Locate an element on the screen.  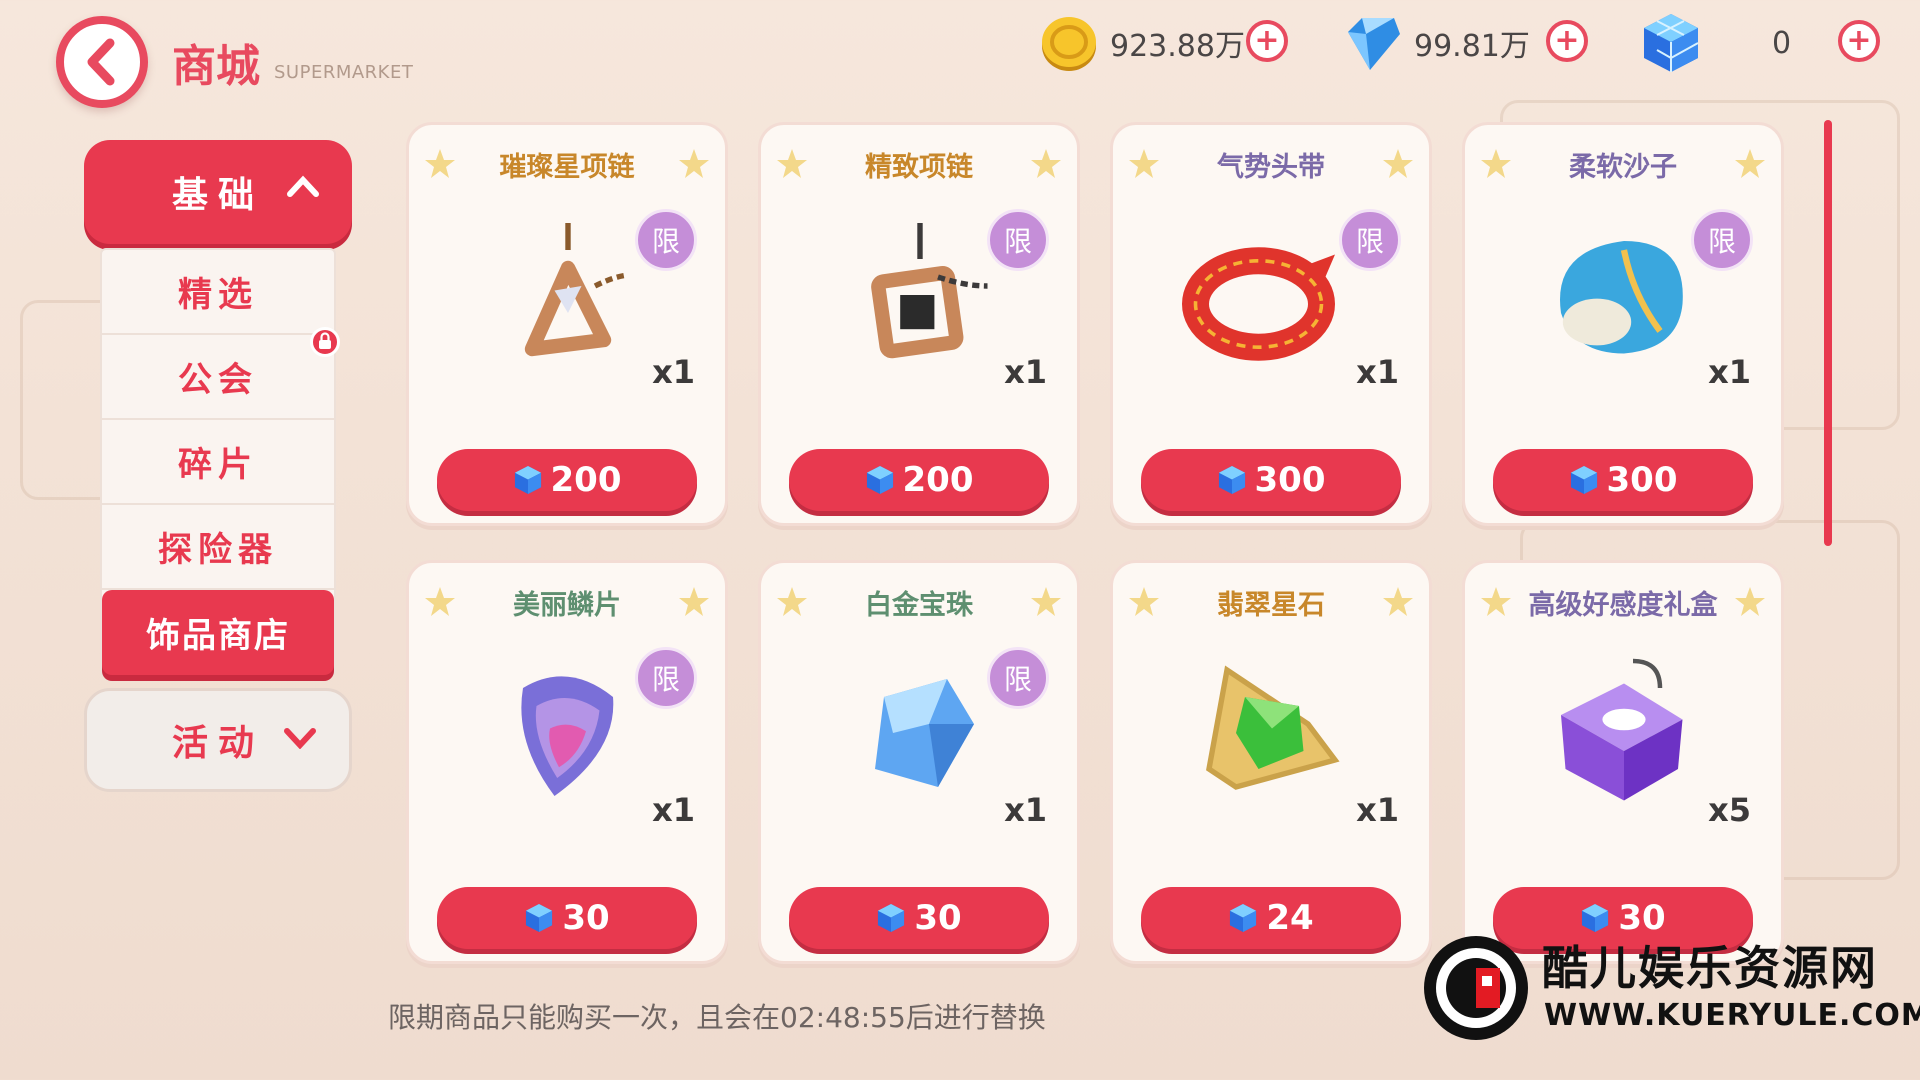
product-quantity: x5 is located at coordinates (1729, 810).